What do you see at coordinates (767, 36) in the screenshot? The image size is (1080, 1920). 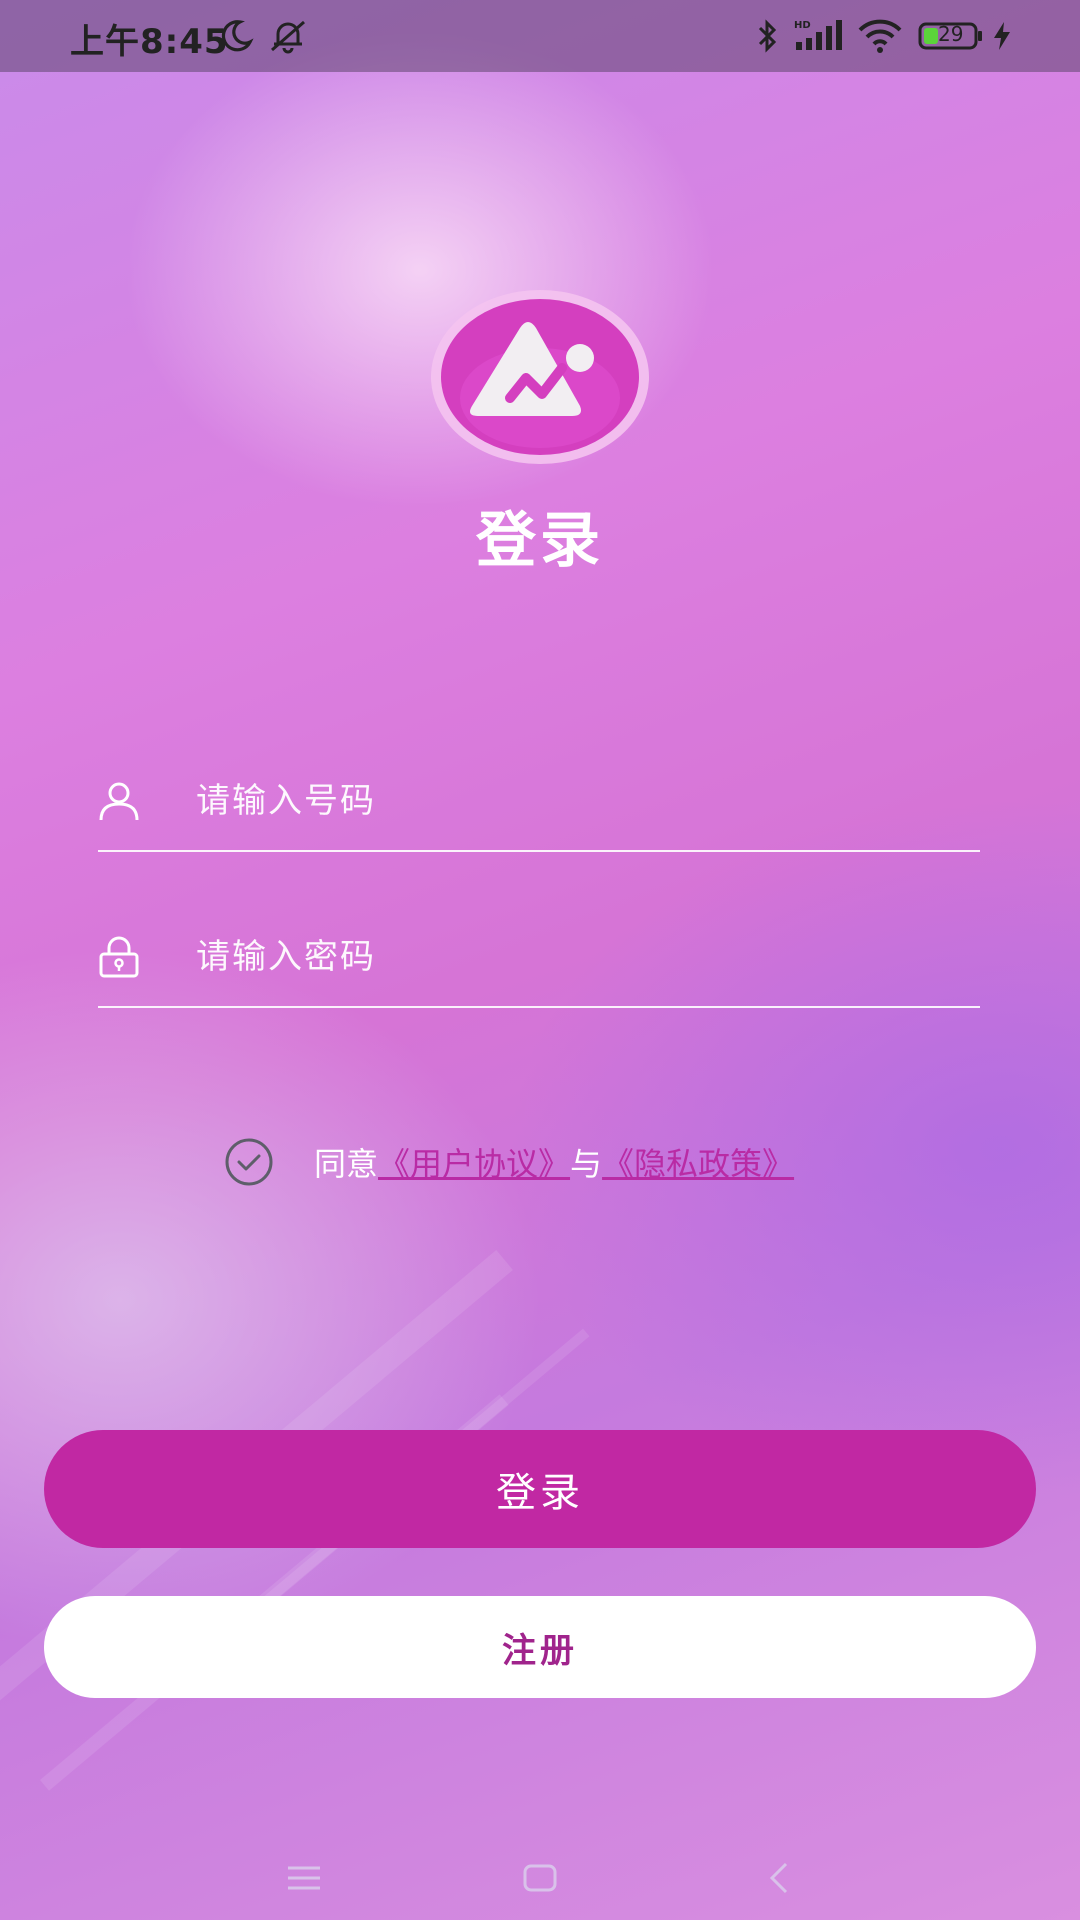 I see `bluetooth-icon` at bounding box center [767, 36].